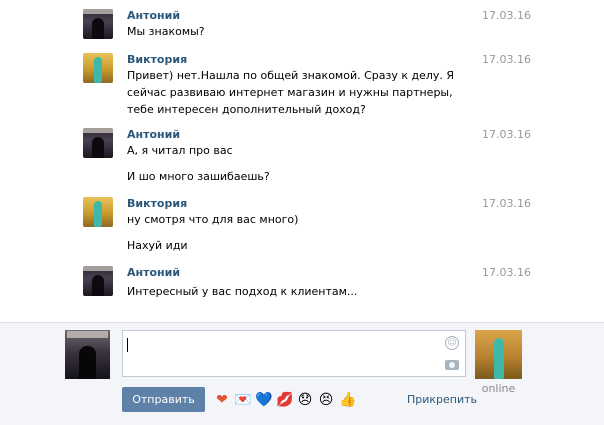 This screenshot has width=604, height=425. Describe the element at coordinates (263, 400) in the screenshot. I see `blue-heart-emoji-icon: 💙` at that location.